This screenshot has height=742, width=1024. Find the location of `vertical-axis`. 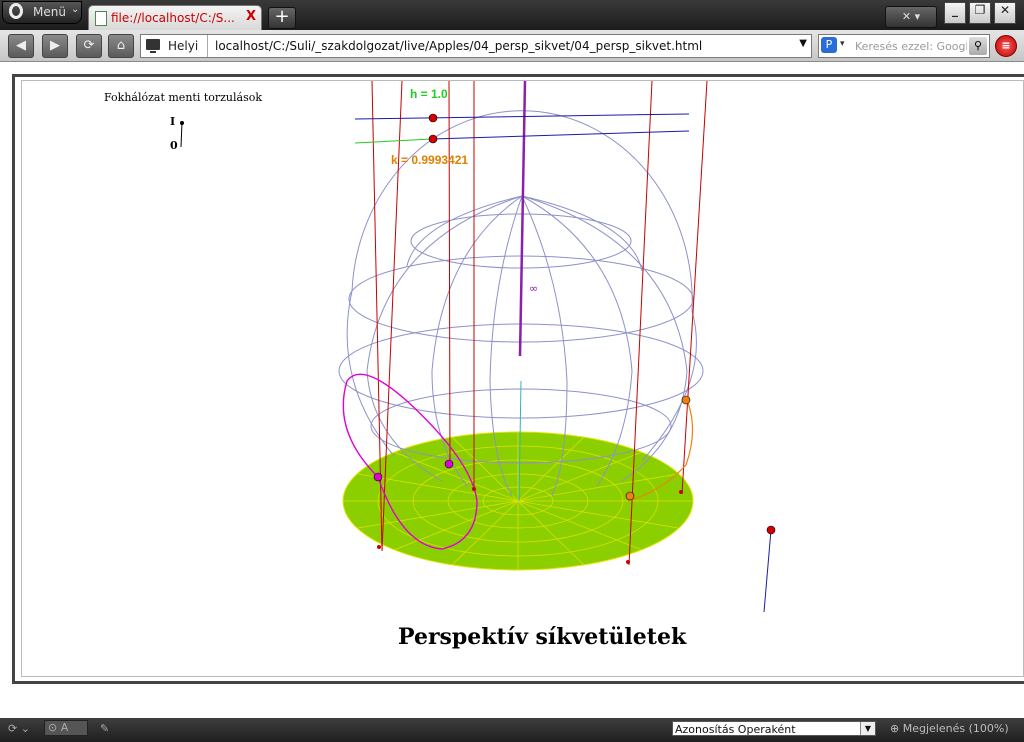

vertical-axis is located at coordinates (522, 219).